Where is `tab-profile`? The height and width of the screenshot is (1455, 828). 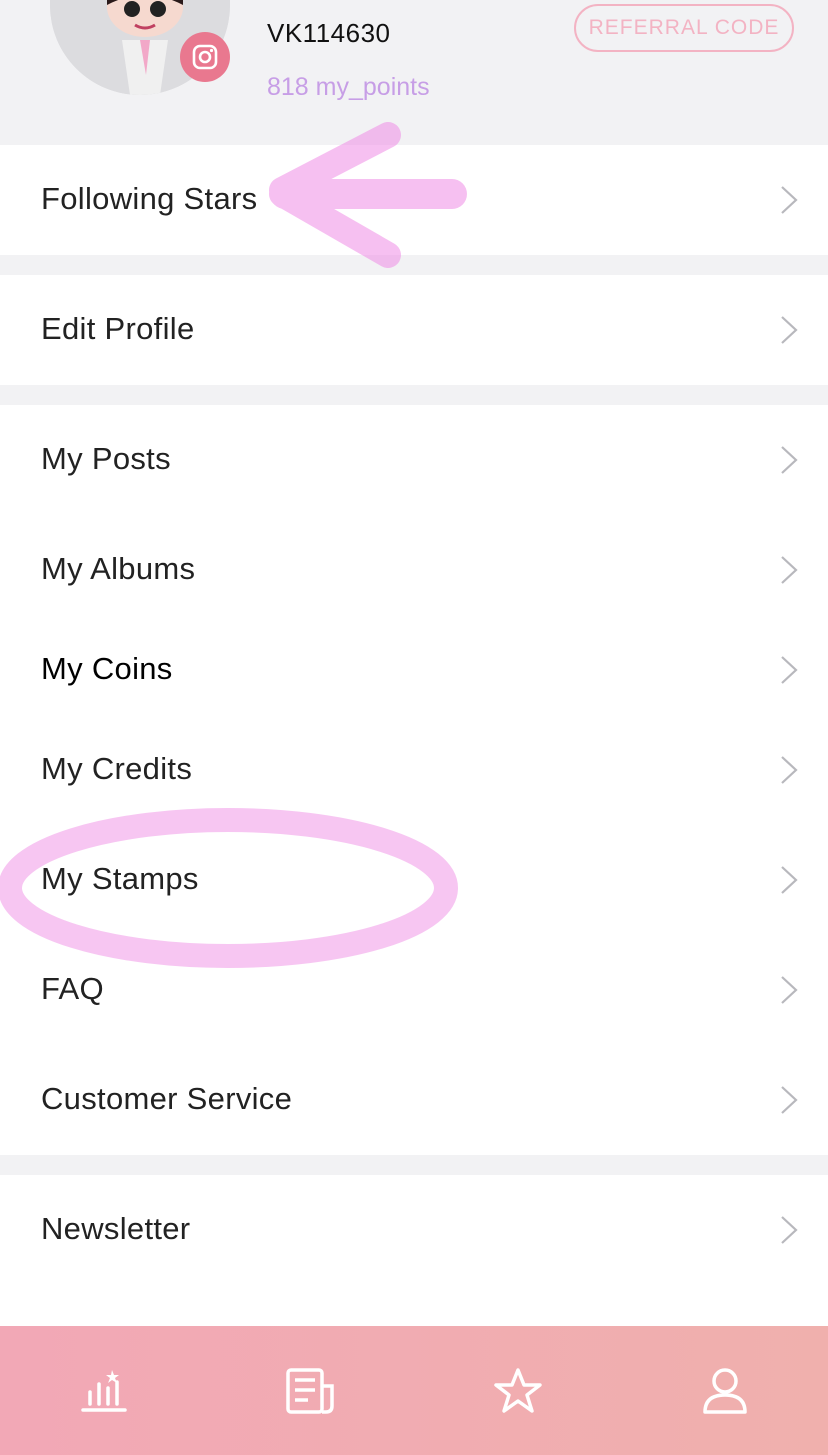 tab-profile is located at coordinates (724, 1390).